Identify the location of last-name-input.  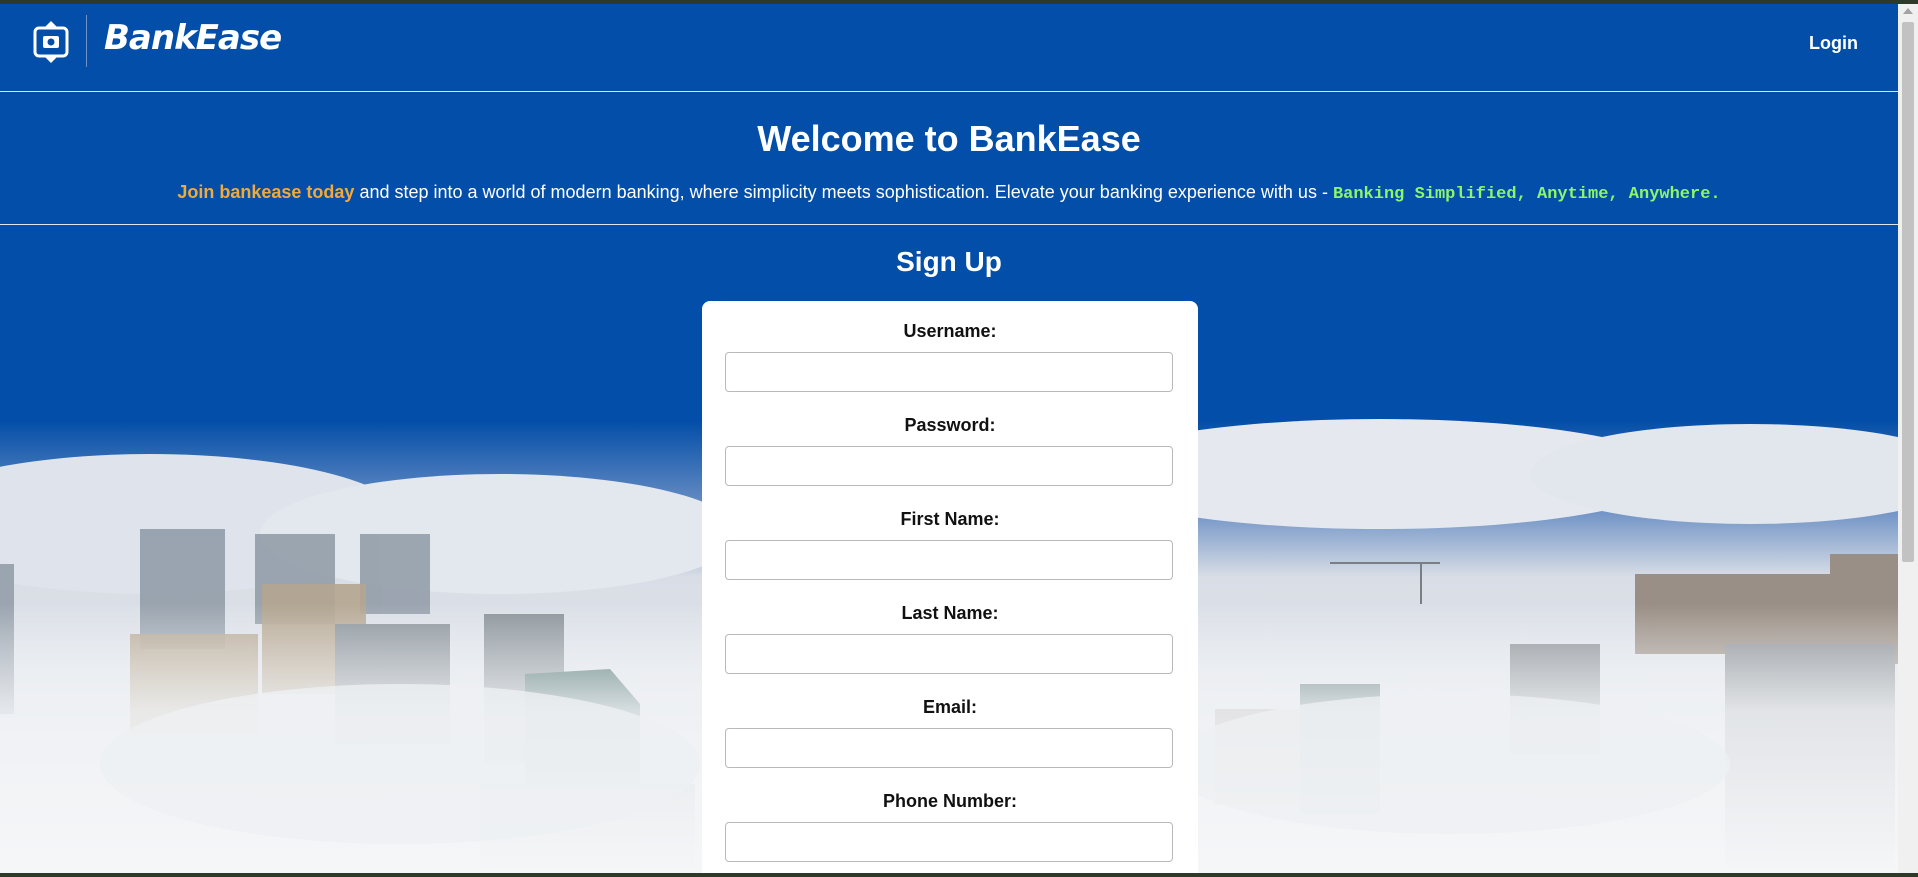
(949, 654).